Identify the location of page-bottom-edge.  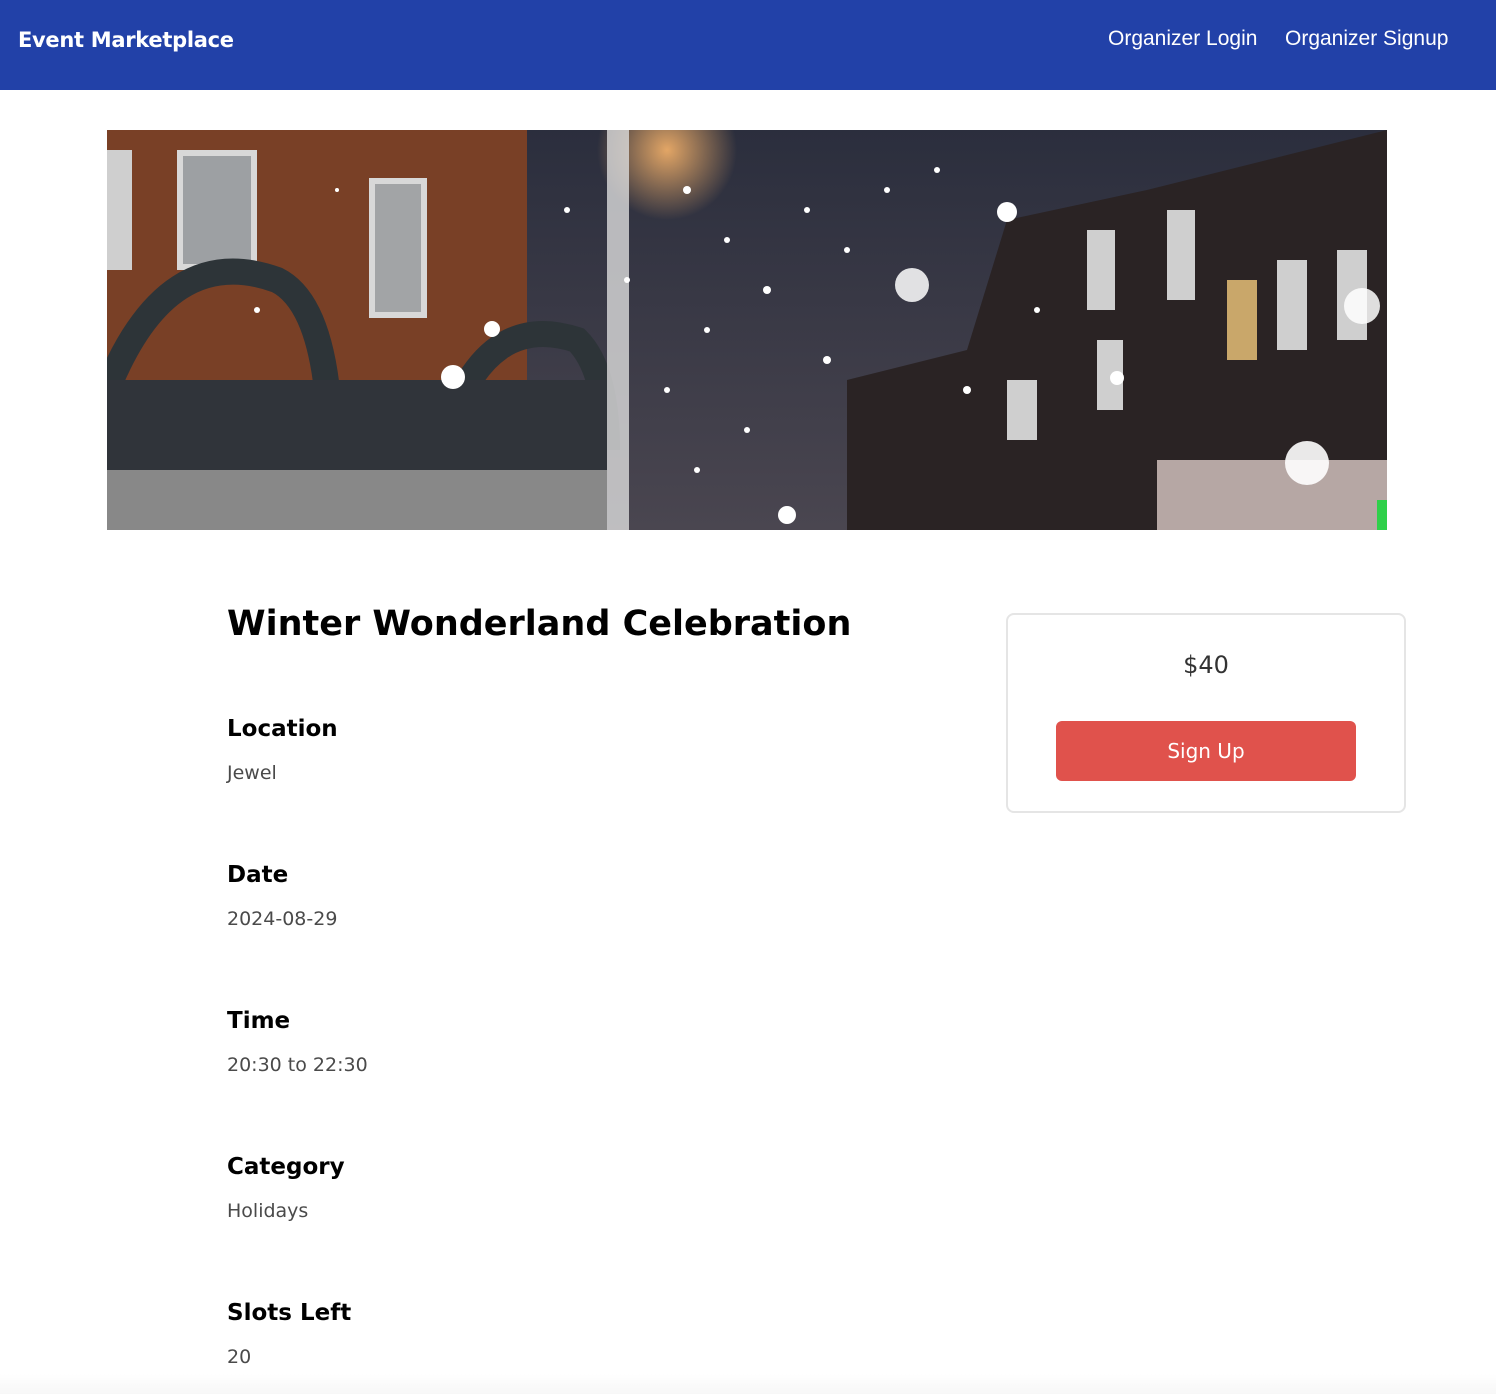
(748, 1384).